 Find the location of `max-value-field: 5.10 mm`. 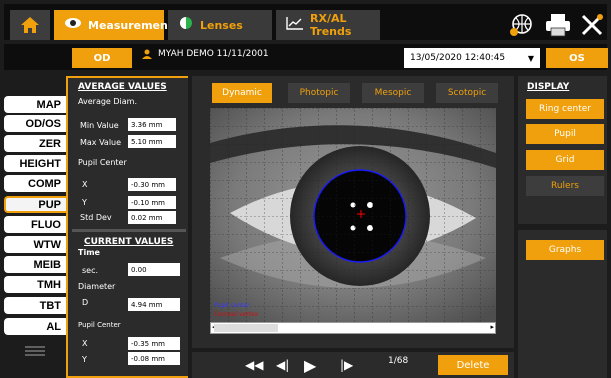

max-value-field: 5.10 mm is located at coordinates (152, 141).